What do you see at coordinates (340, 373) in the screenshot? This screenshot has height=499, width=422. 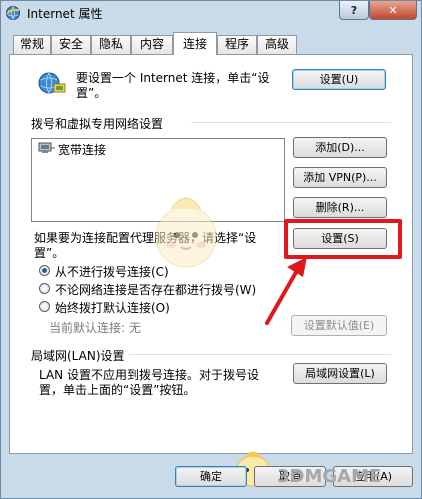 I see `lan-settings-button: 局域网设置(L)` at bounding box center [340, 373].